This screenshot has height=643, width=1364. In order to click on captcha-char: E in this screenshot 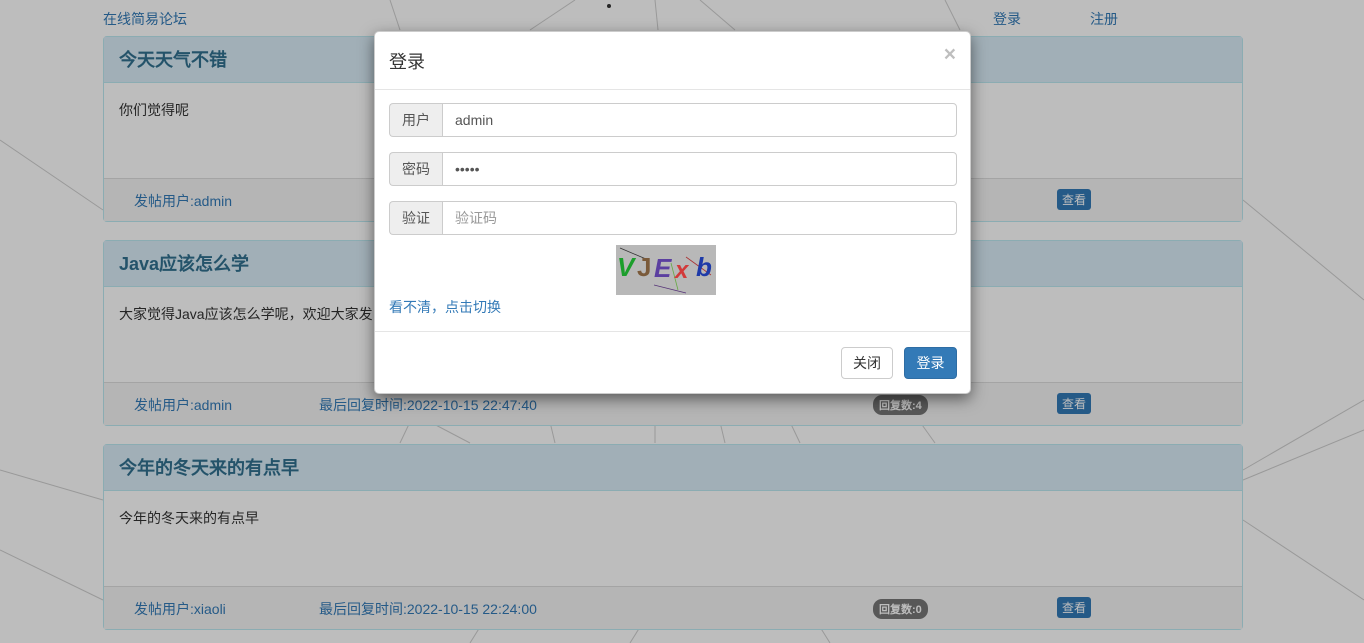, I will do `click(663, 268)`.